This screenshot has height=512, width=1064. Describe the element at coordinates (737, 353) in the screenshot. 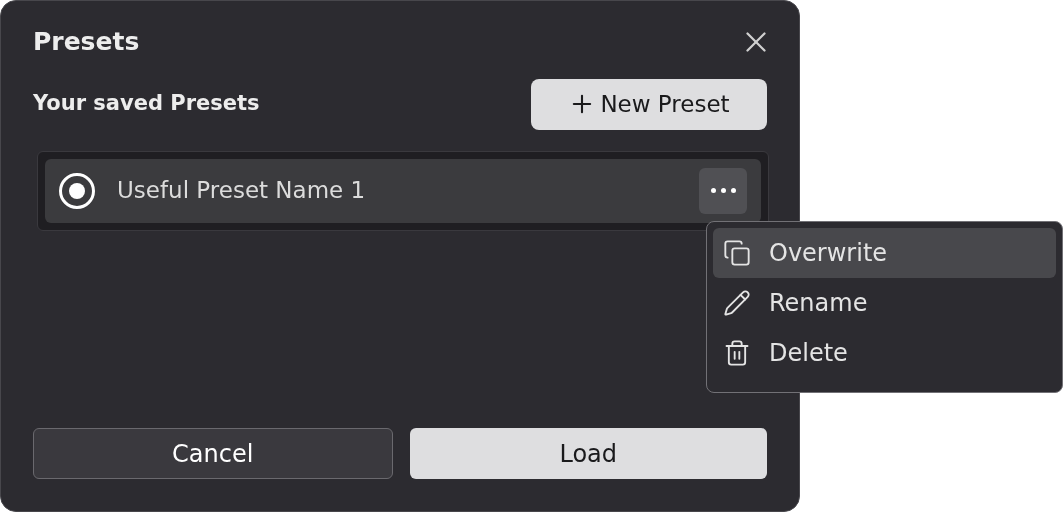

I see `trash-icon` at that location.